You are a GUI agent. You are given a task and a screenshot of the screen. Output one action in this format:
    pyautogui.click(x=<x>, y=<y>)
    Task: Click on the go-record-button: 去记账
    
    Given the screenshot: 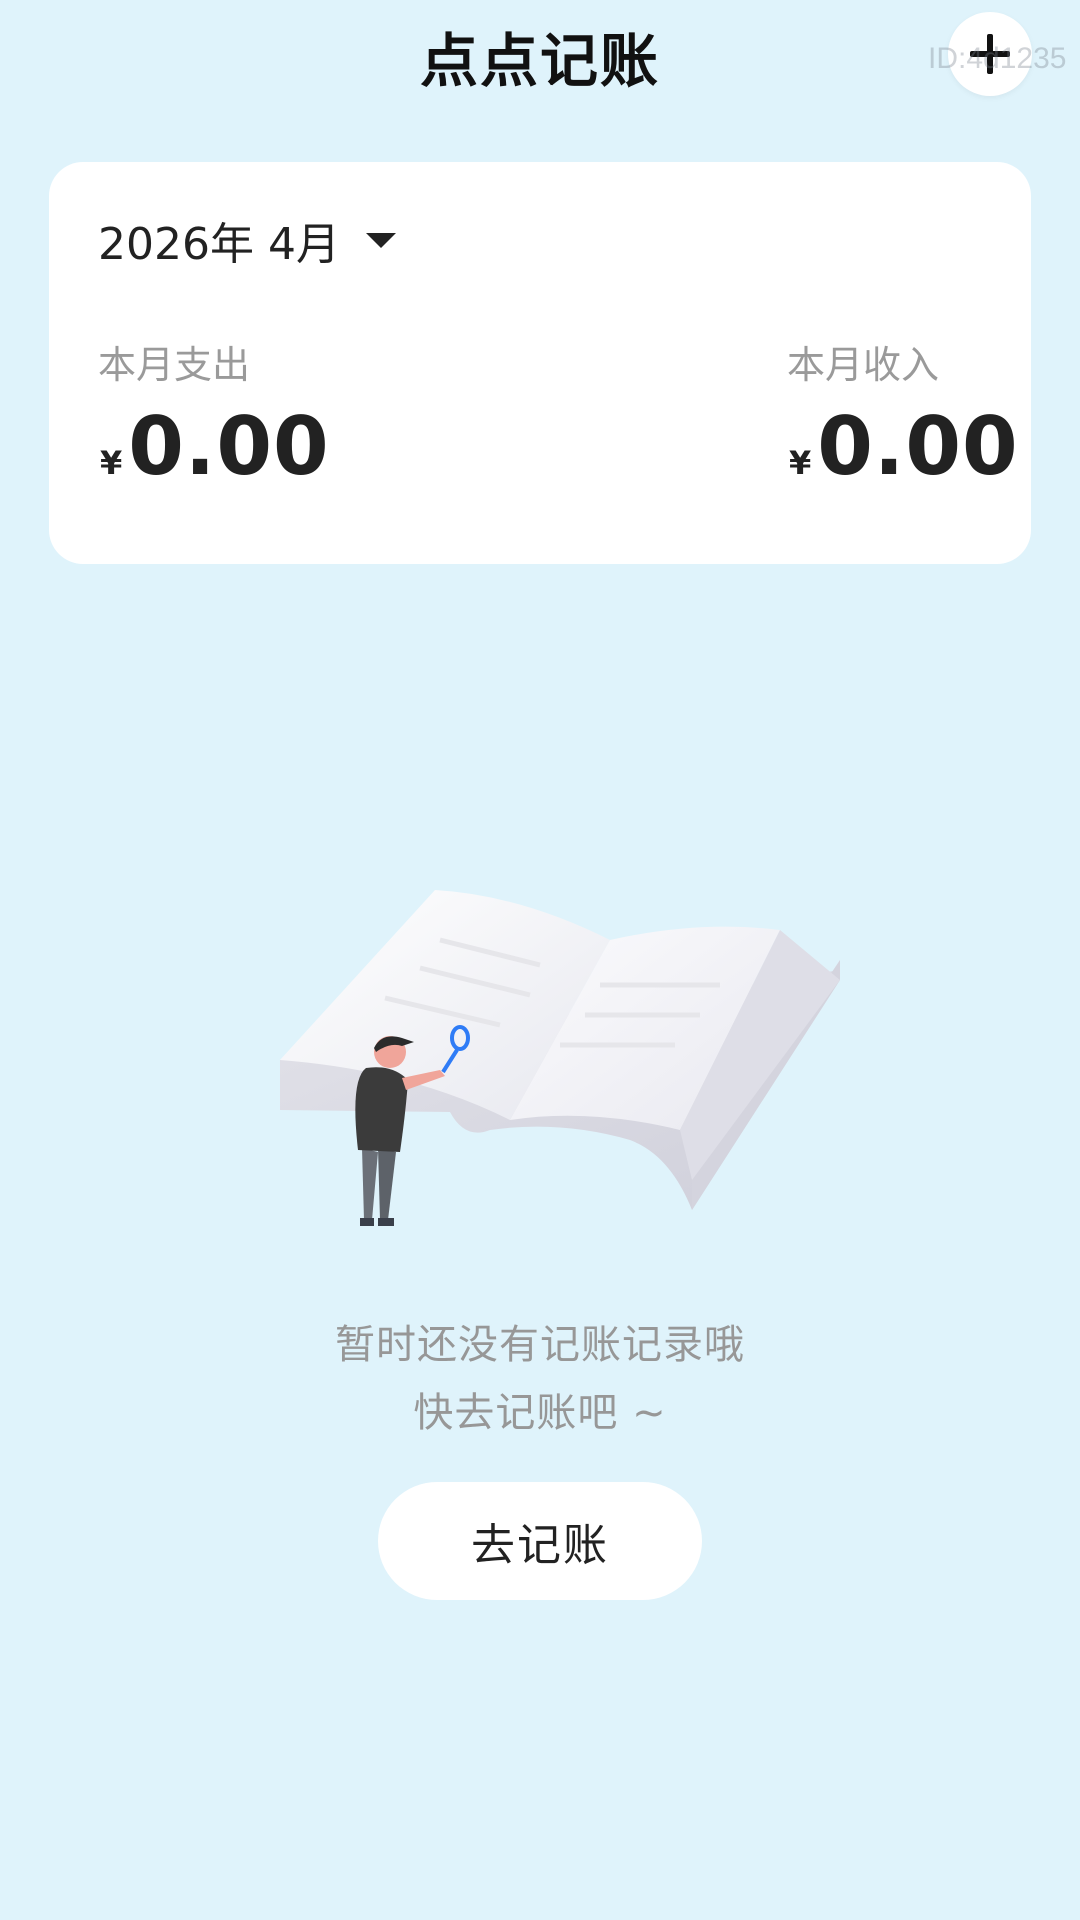 What is the action you would take?
    pyautogui.click(x=540, y=1541)
    